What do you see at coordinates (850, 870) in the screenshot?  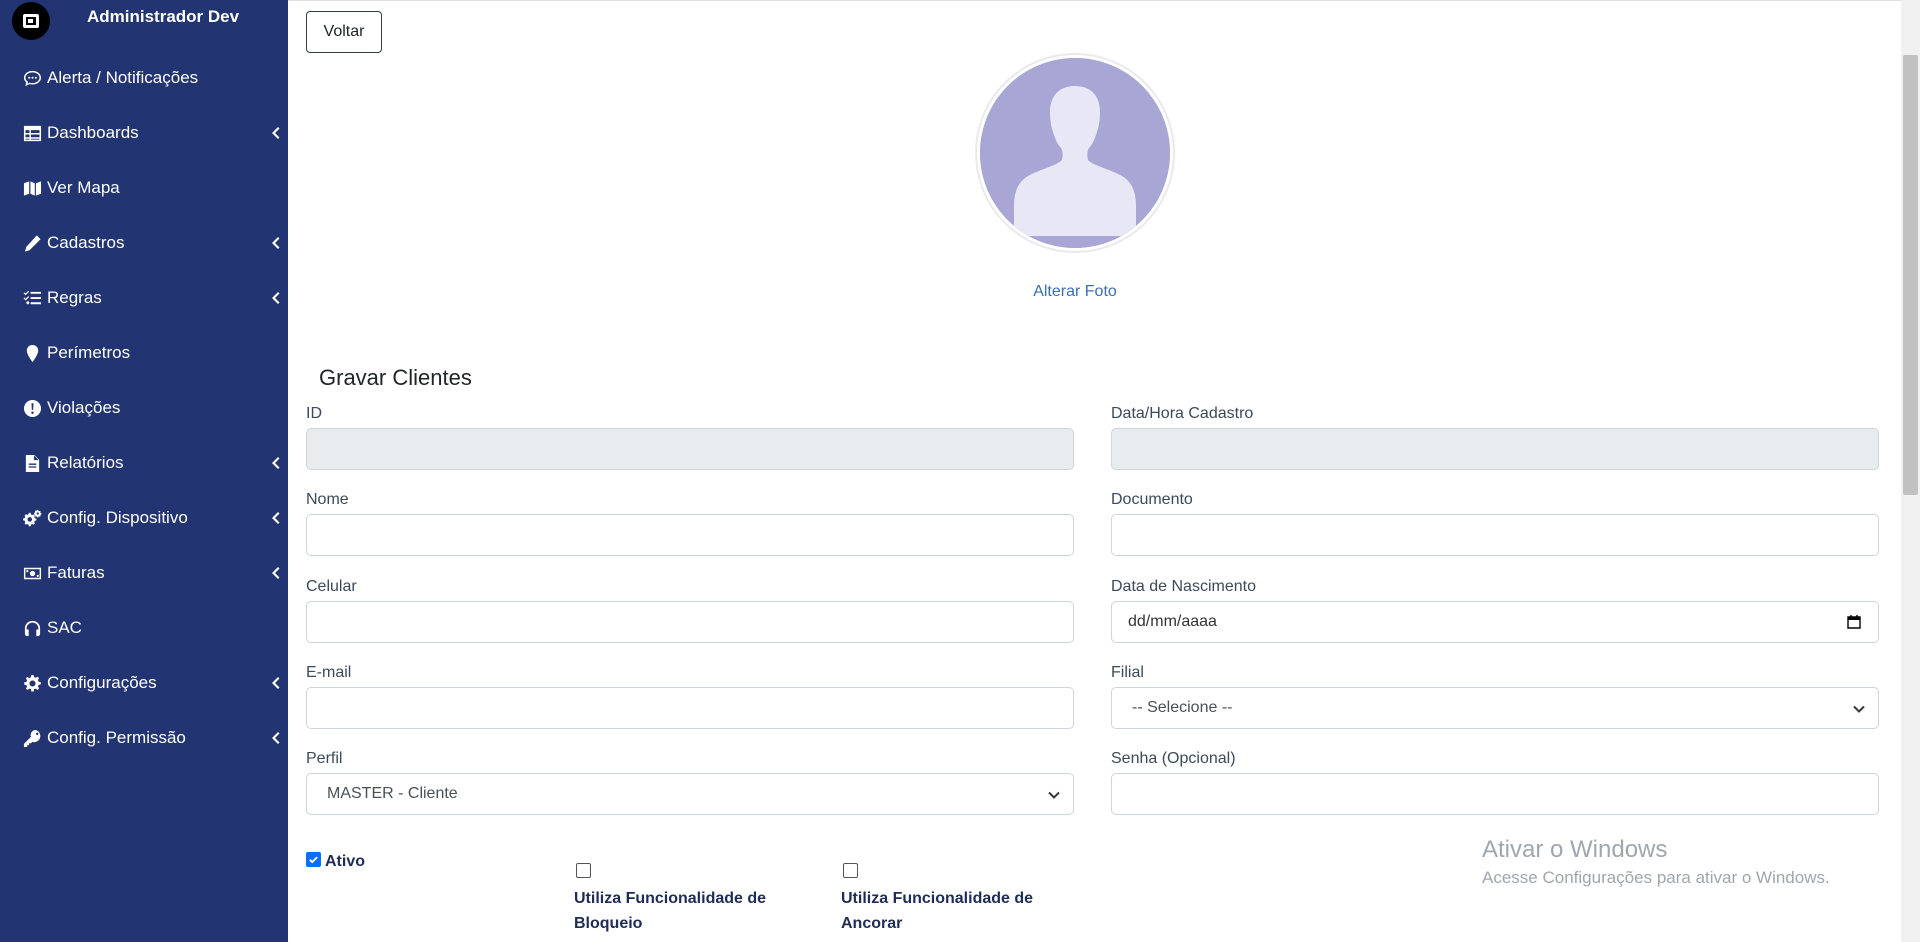 I see `anchor-feature-checkbox` at bounding box center [850, 870].